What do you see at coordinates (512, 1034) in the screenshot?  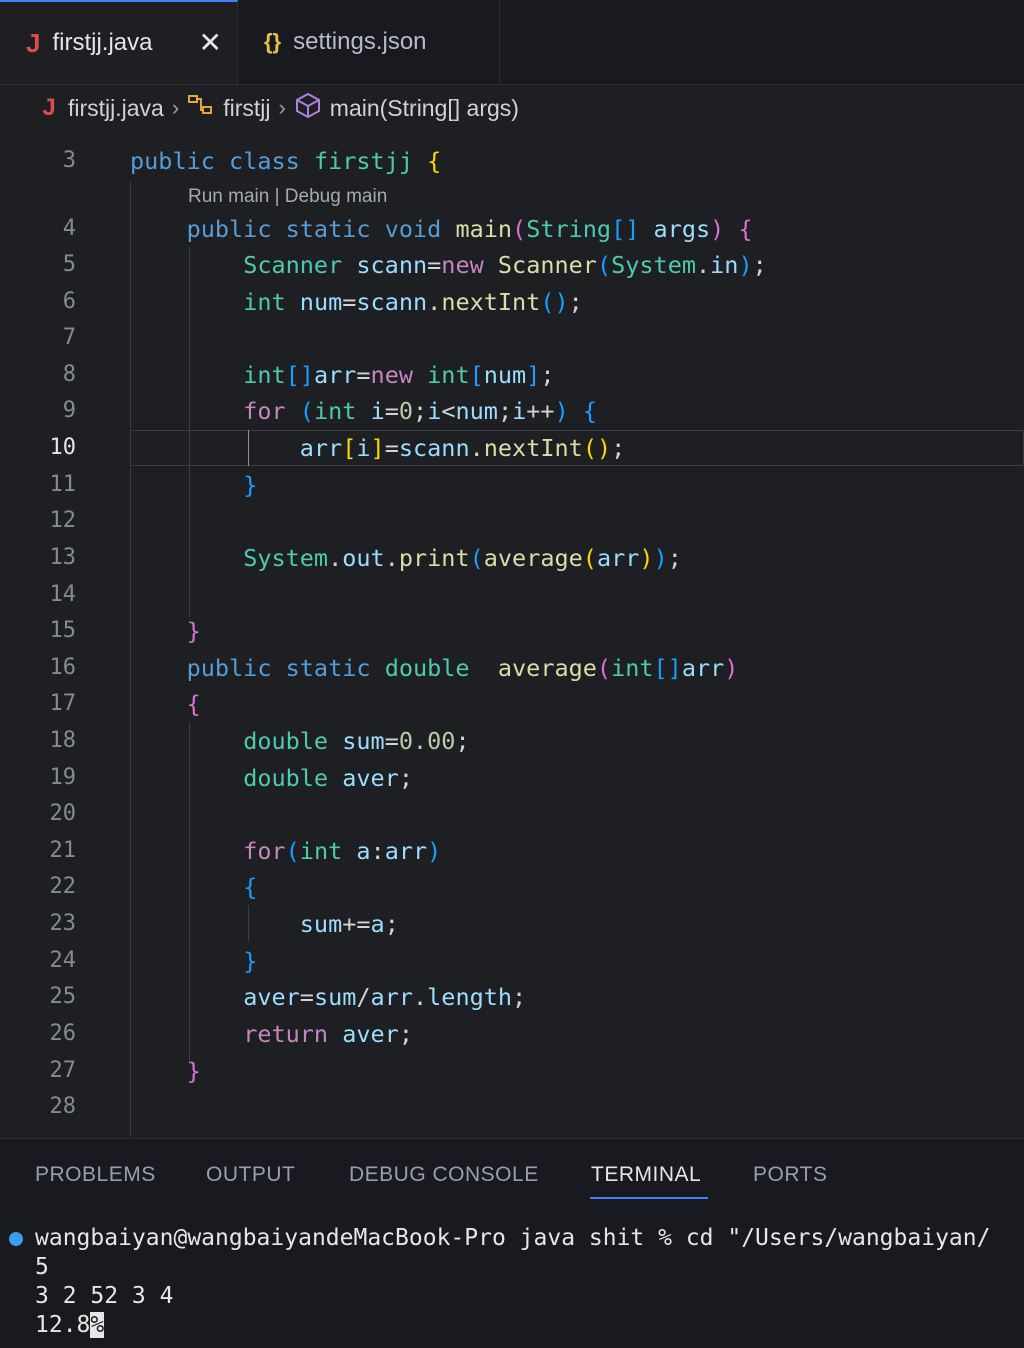 I see `code-line: 26 return aver;` at bounding box center [512, 1034].